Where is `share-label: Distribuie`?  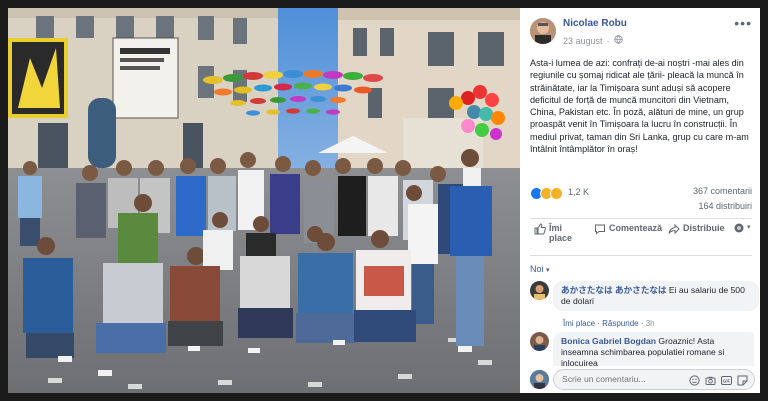
share-label: Distribuie is located at coordinates (704, 228).